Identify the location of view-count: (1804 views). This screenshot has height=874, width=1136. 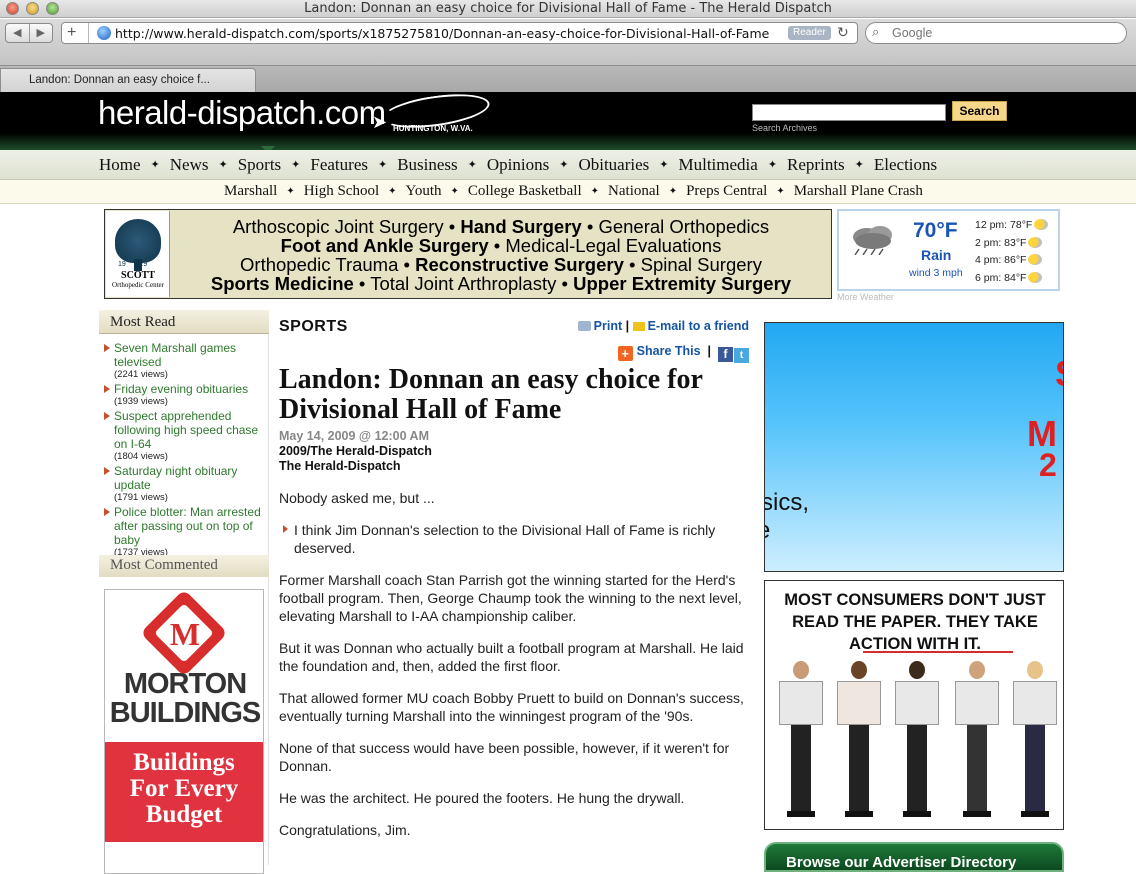
(141, 456).